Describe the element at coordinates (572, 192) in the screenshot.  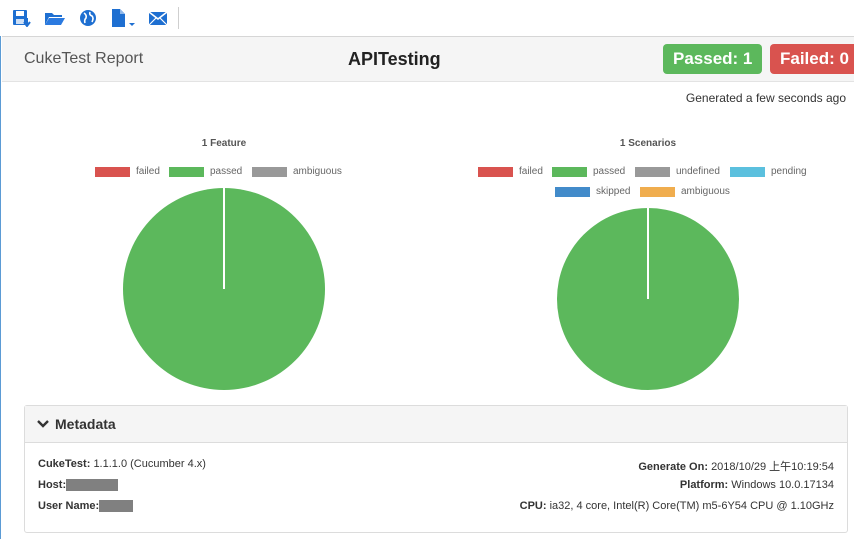
I see `legend-swatch-skipped` at that location.